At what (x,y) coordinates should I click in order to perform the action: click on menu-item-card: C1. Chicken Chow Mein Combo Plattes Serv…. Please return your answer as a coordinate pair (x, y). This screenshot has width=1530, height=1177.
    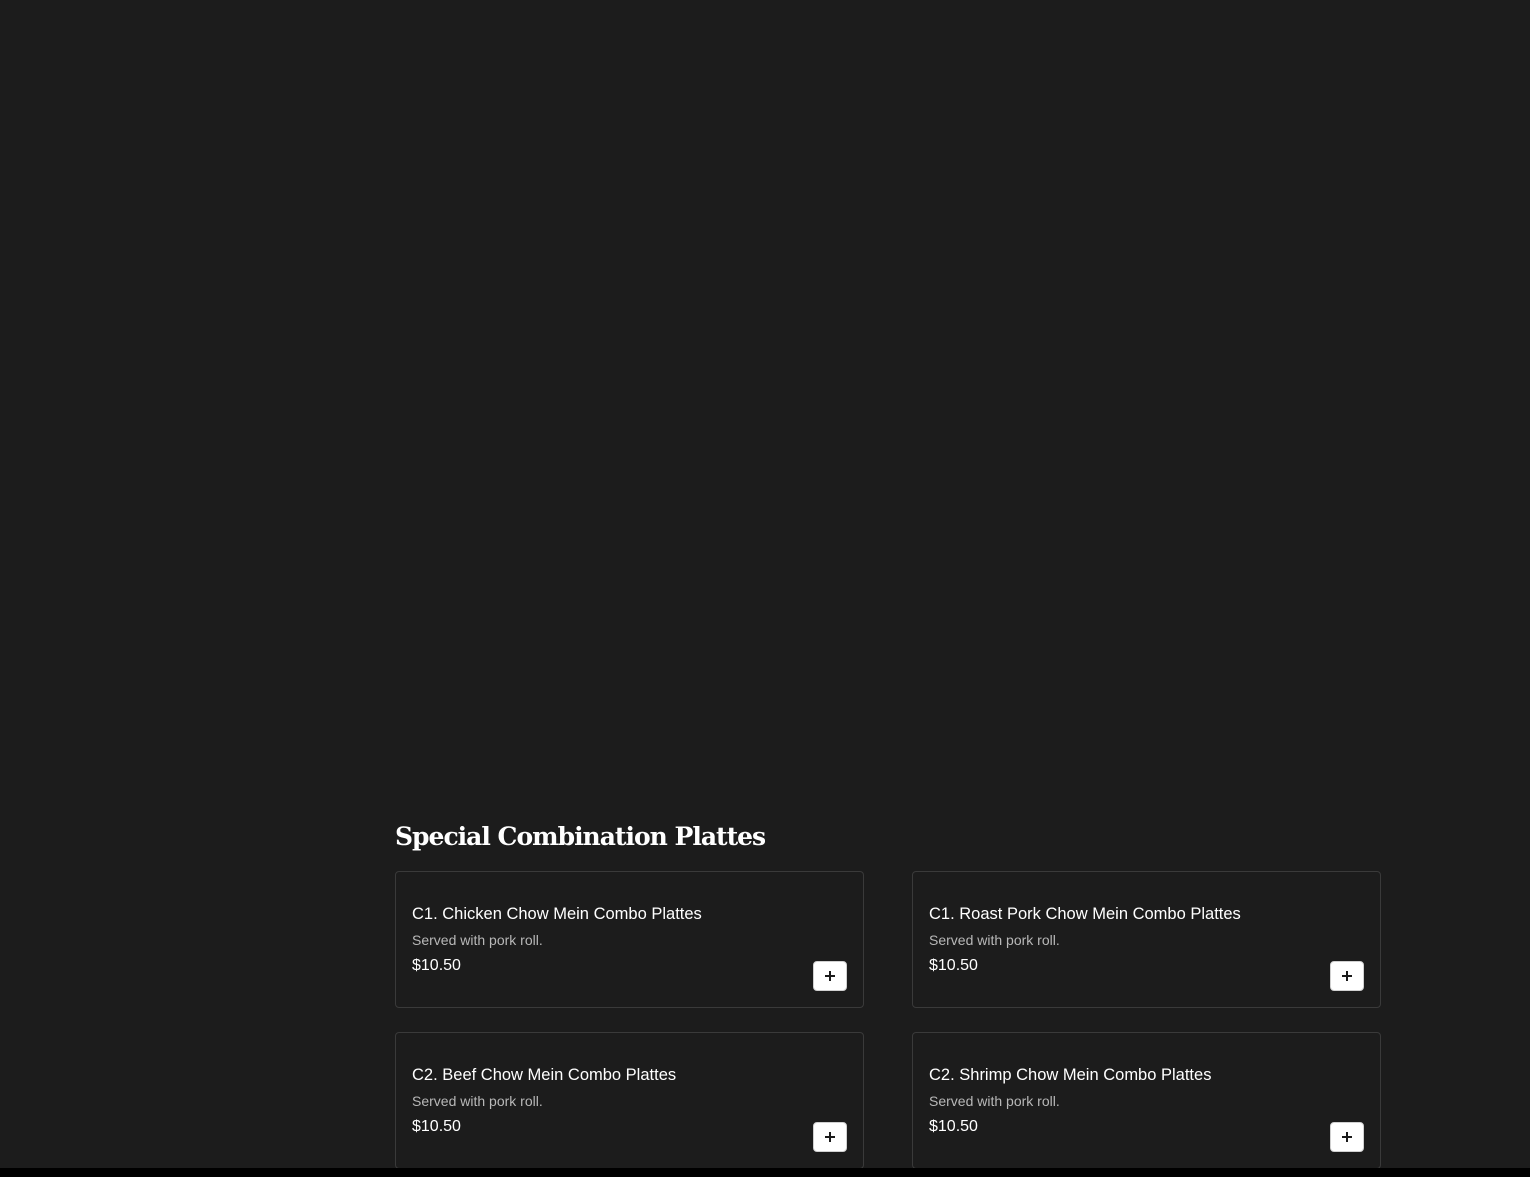
    Looking at the image, I should click on (629, 939).